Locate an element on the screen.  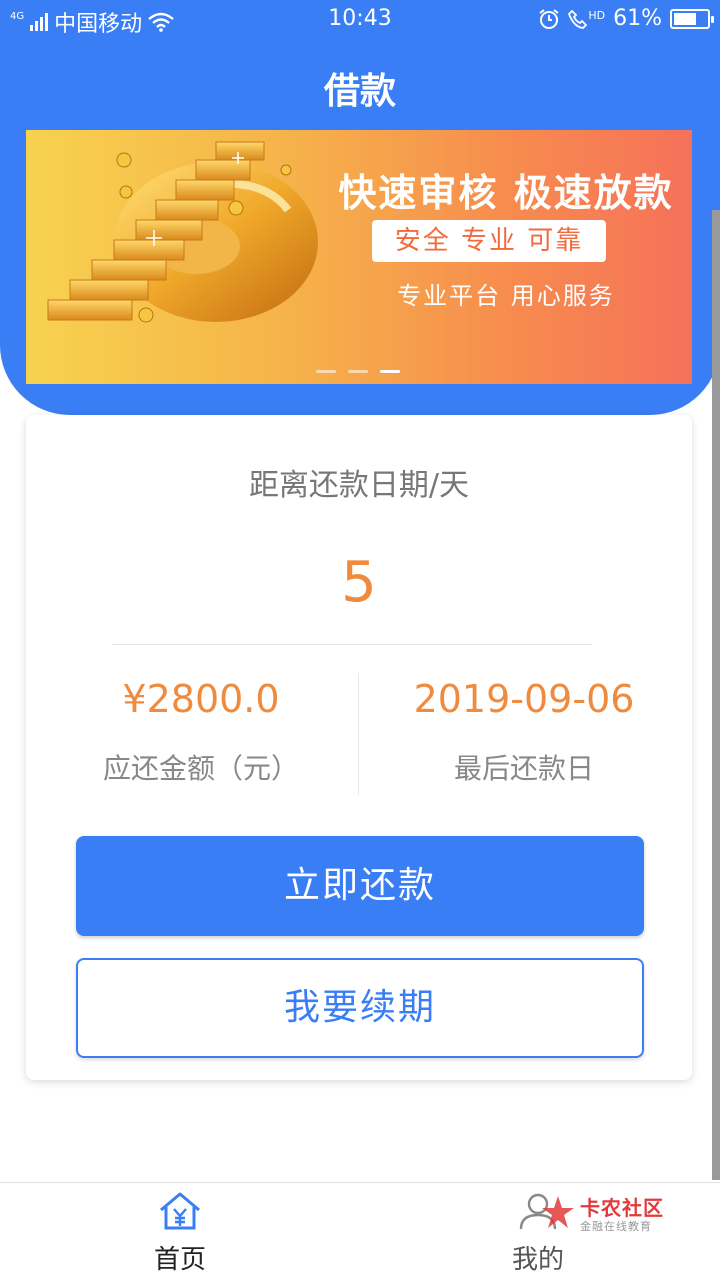
phone-icon is located at coordinates (578, 19).